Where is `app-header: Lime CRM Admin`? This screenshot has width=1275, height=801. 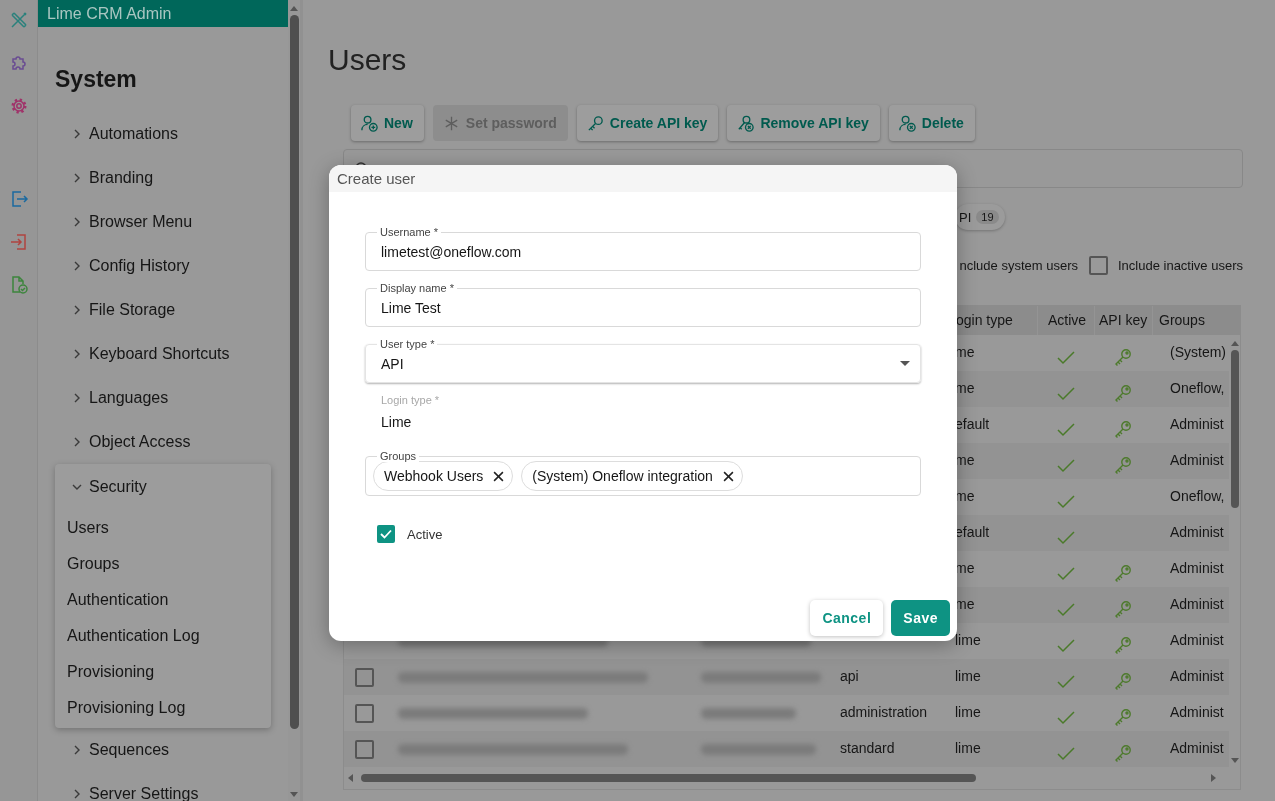 app-header: Lime CRM Admin is located at coordinates (163, 13).